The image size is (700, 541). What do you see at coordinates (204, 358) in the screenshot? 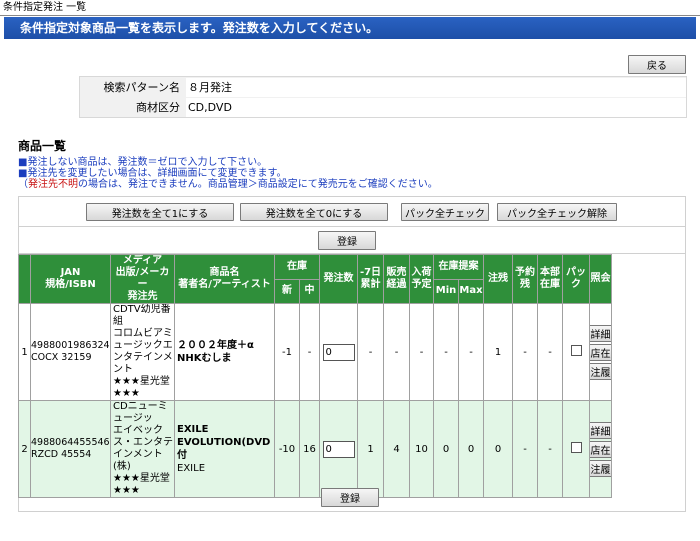
I see `artist-name: NHKむしま` at bounding box center [204, 358].